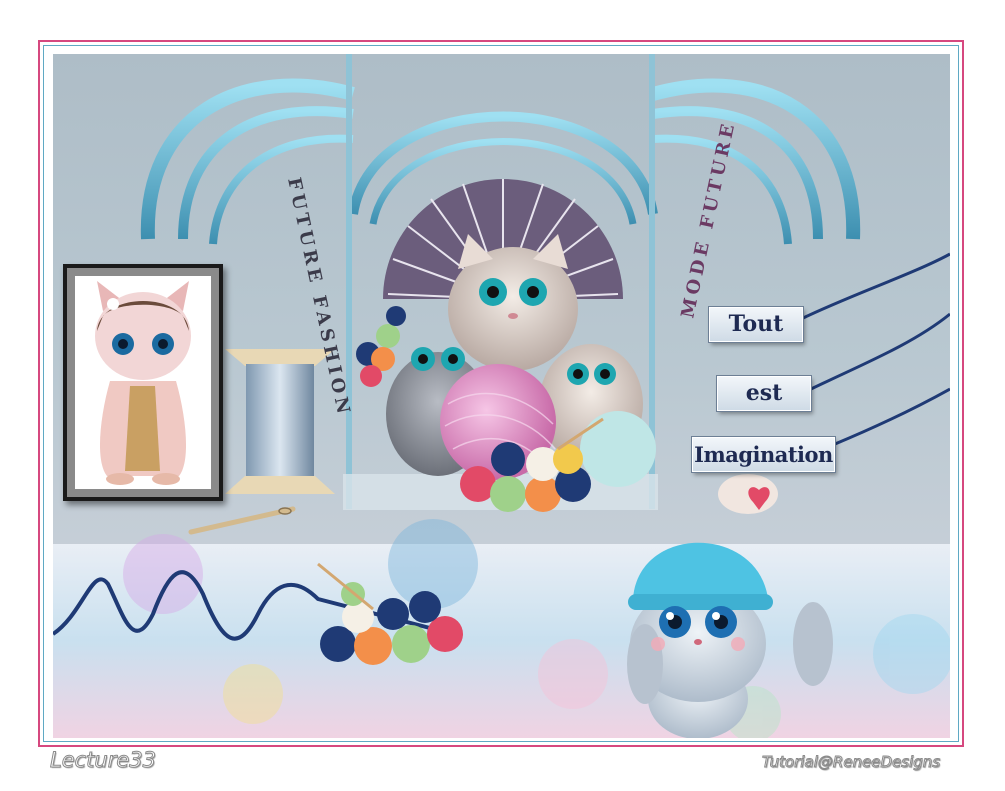  What do you see at coordinates (764, 393) in the screenshot?
I see `word-est: est` at bounding box center [764, 393].